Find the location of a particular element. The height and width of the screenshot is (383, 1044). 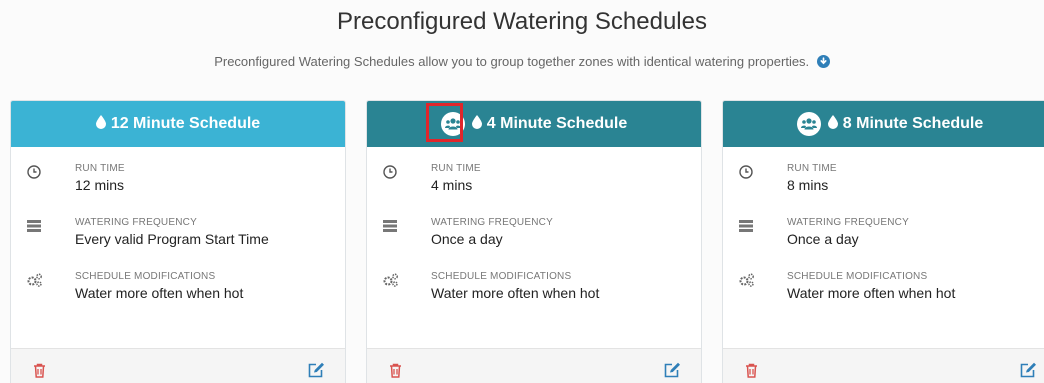

card-header: 4 Minute Schedule is located at coordinates (534, 124).